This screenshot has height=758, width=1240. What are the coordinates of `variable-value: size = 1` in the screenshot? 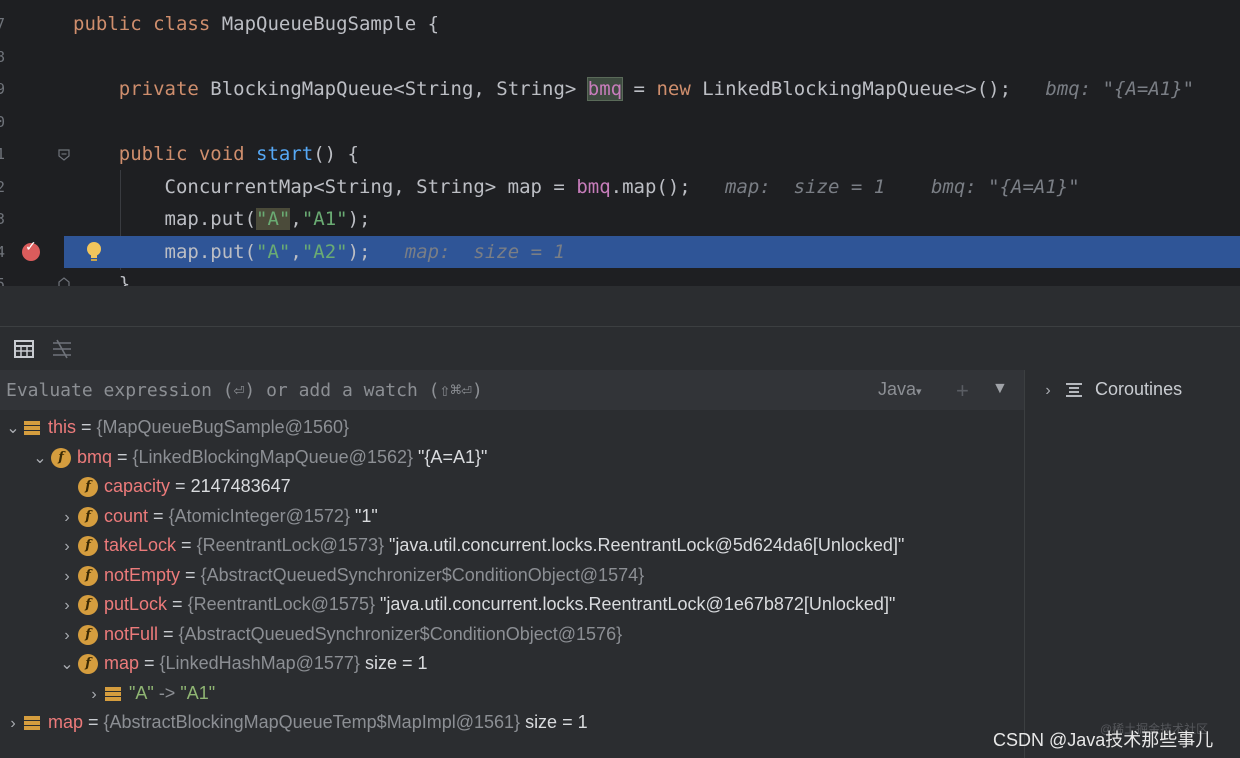 It's located at (556, 722).